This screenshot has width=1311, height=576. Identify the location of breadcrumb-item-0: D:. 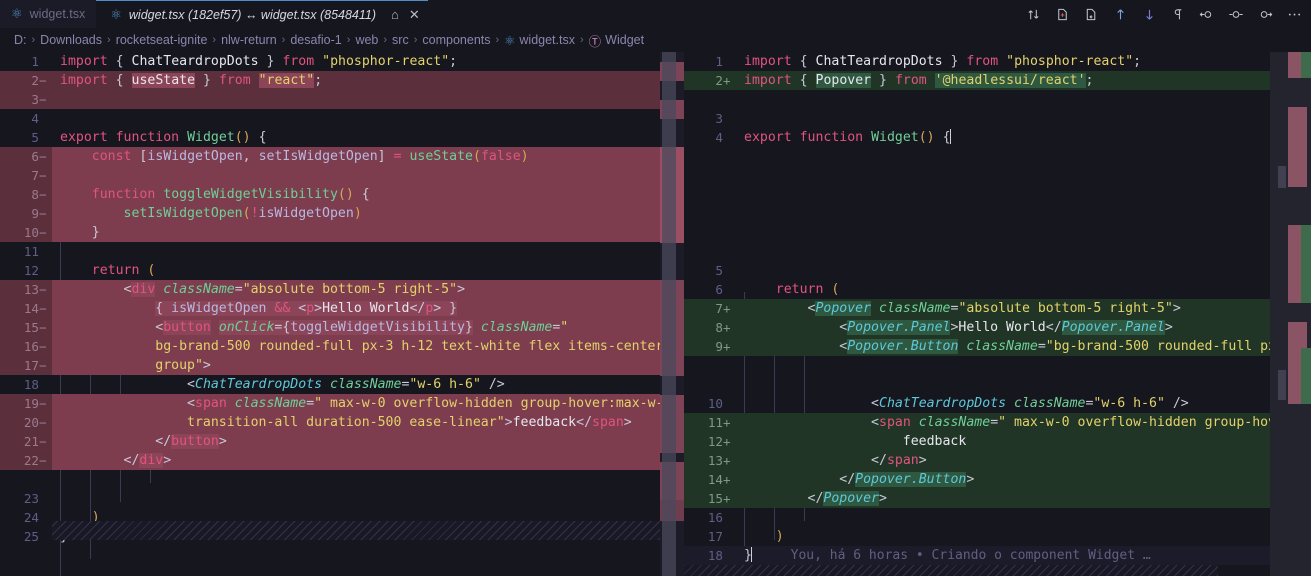
(20, 40).